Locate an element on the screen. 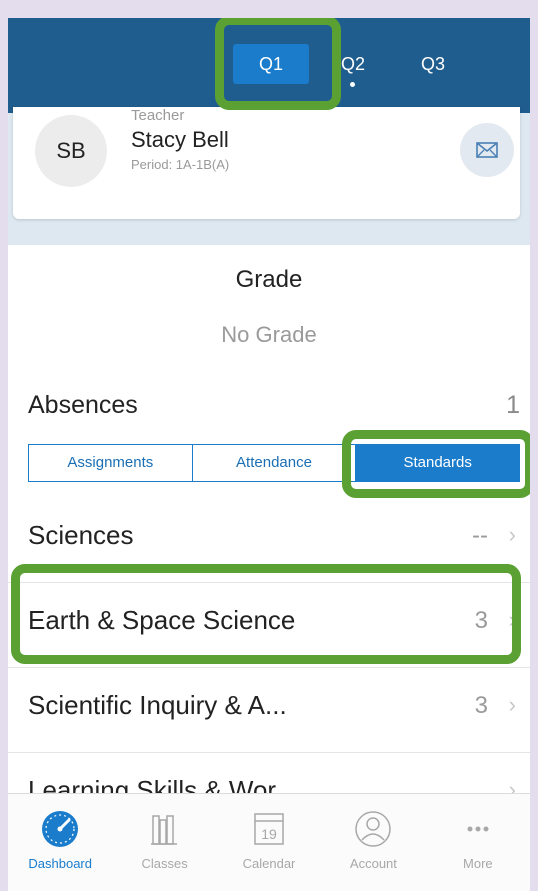 The image size is (538, 891). calendar-day: 19 is located at coordinates (269, 834).